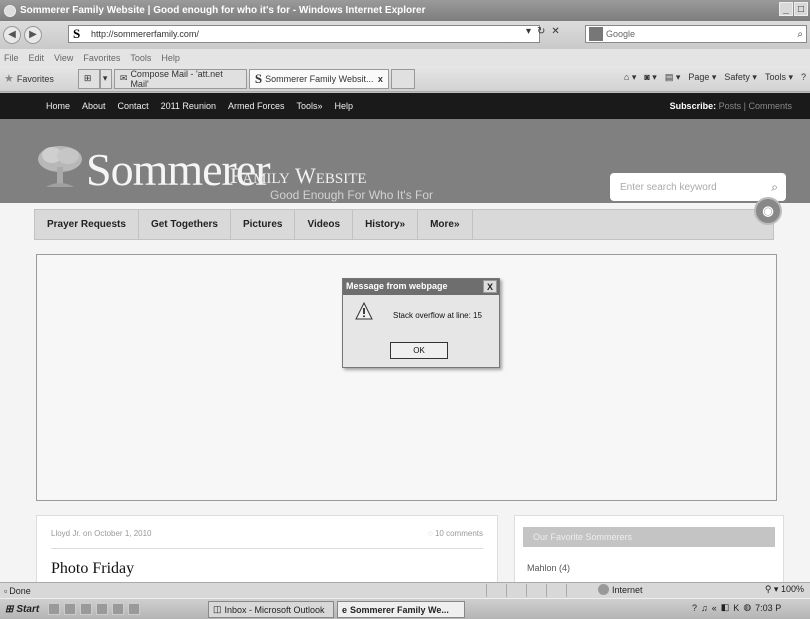 The width and height of the screenshot is (810, 619). What do you see at coordinates (419, 350) in the screenshot?
I see `ok-button: OK` at bounding box center [419, 350].